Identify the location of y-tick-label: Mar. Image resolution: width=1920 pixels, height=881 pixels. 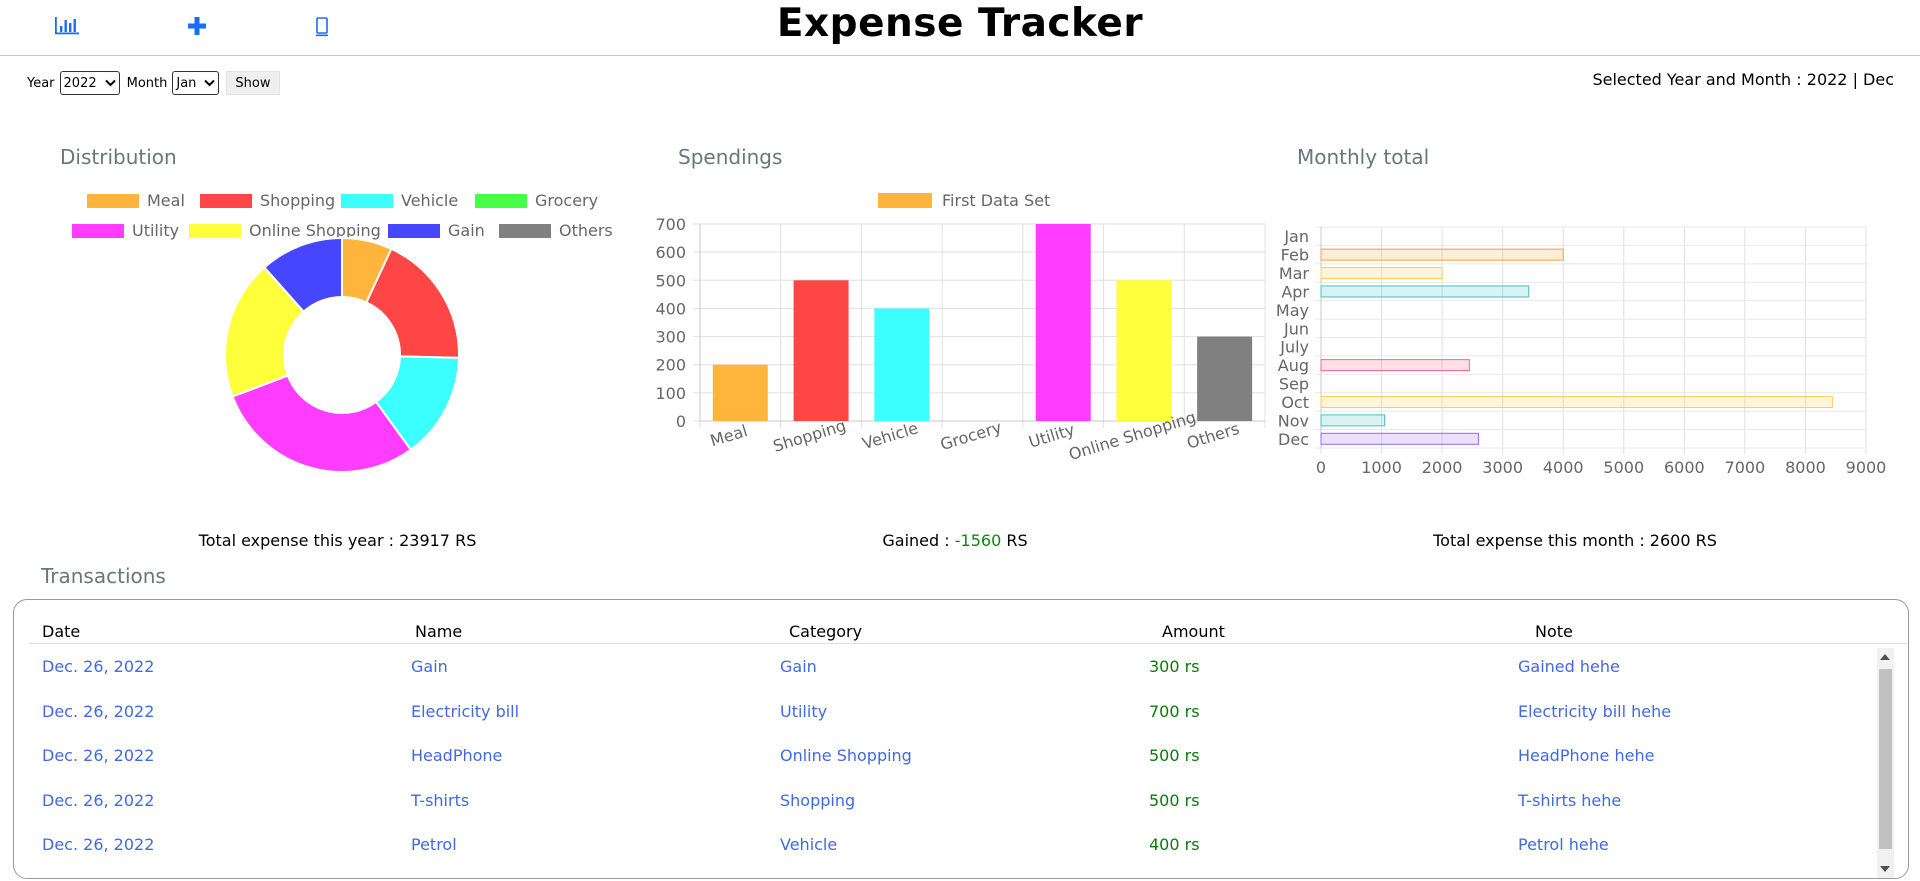
(1294, 273).